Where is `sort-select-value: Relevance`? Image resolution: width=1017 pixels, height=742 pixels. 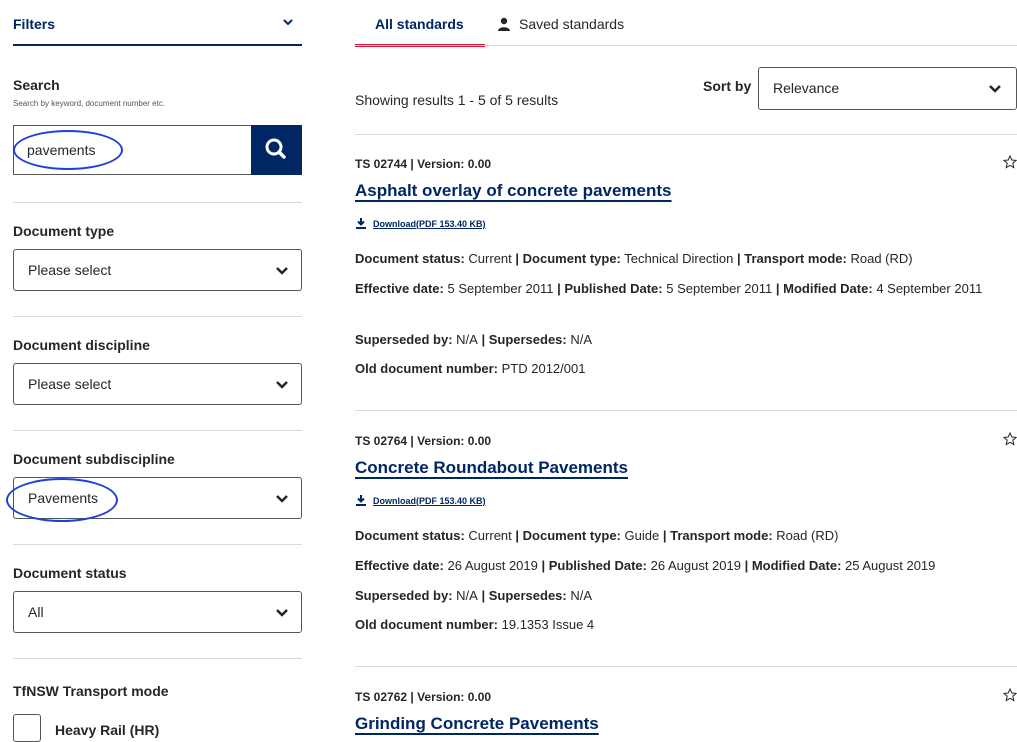 sort-select-value: Relevance is located at coordinates (806, 88).